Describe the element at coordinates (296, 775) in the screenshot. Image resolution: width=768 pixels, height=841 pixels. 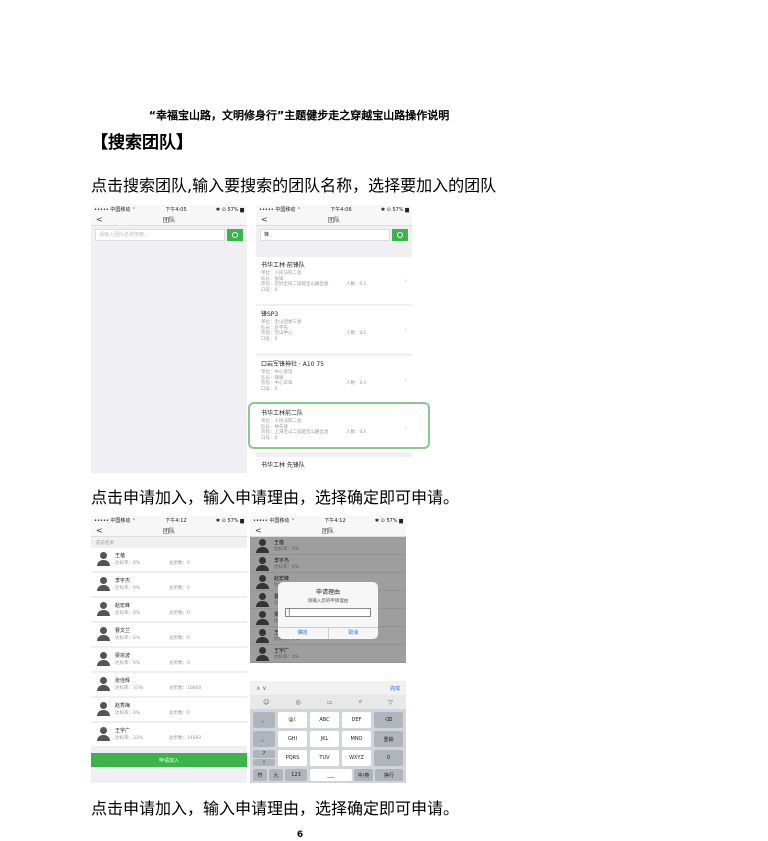
I see `key-numbers: 123` at that location.